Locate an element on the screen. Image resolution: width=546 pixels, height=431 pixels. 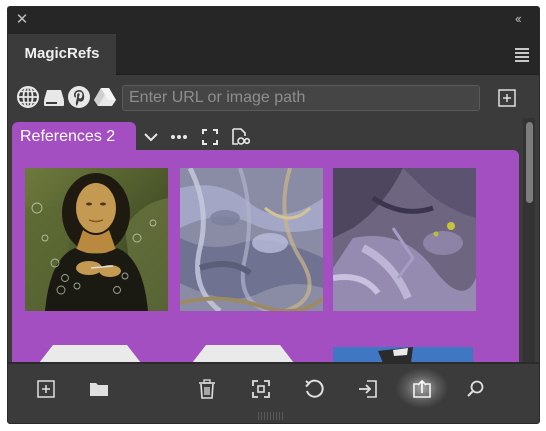
panel-menu-icon is located at coordinates (522, 55).